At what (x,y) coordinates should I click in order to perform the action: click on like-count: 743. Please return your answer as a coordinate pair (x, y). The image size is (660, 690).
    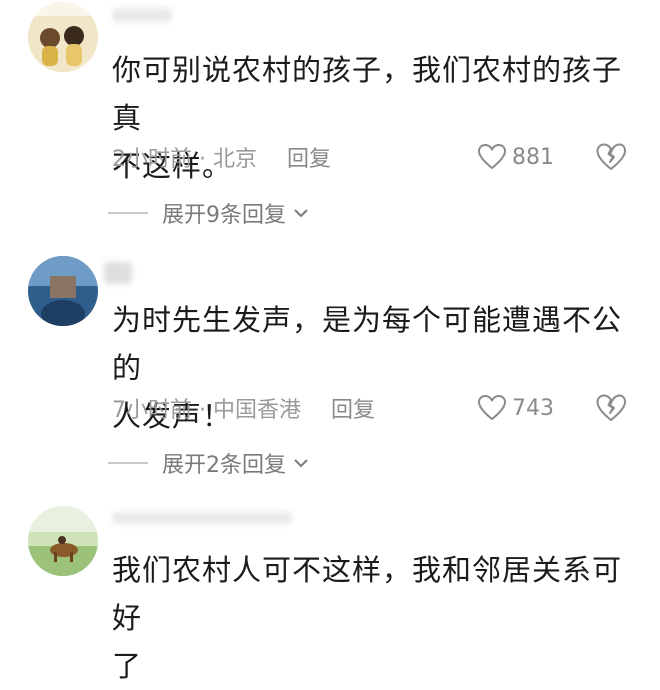
    Looking at the image, I should click on (533, 408).